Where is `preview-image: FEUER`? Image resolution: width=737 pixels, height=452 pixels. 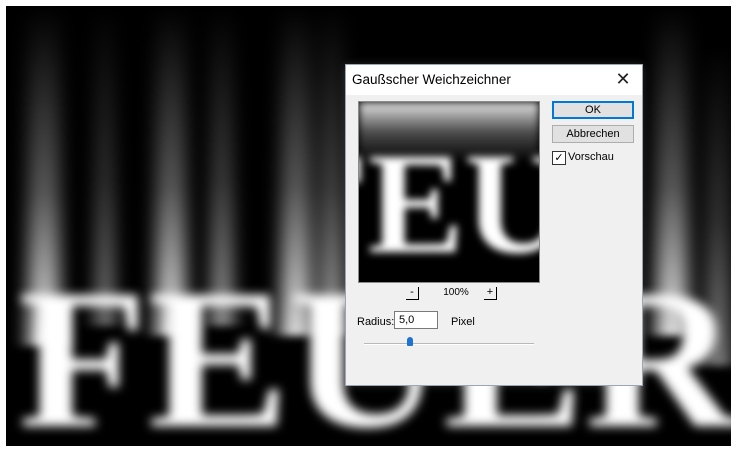 preview-image: FEUER is located at coordinates (449, 192).